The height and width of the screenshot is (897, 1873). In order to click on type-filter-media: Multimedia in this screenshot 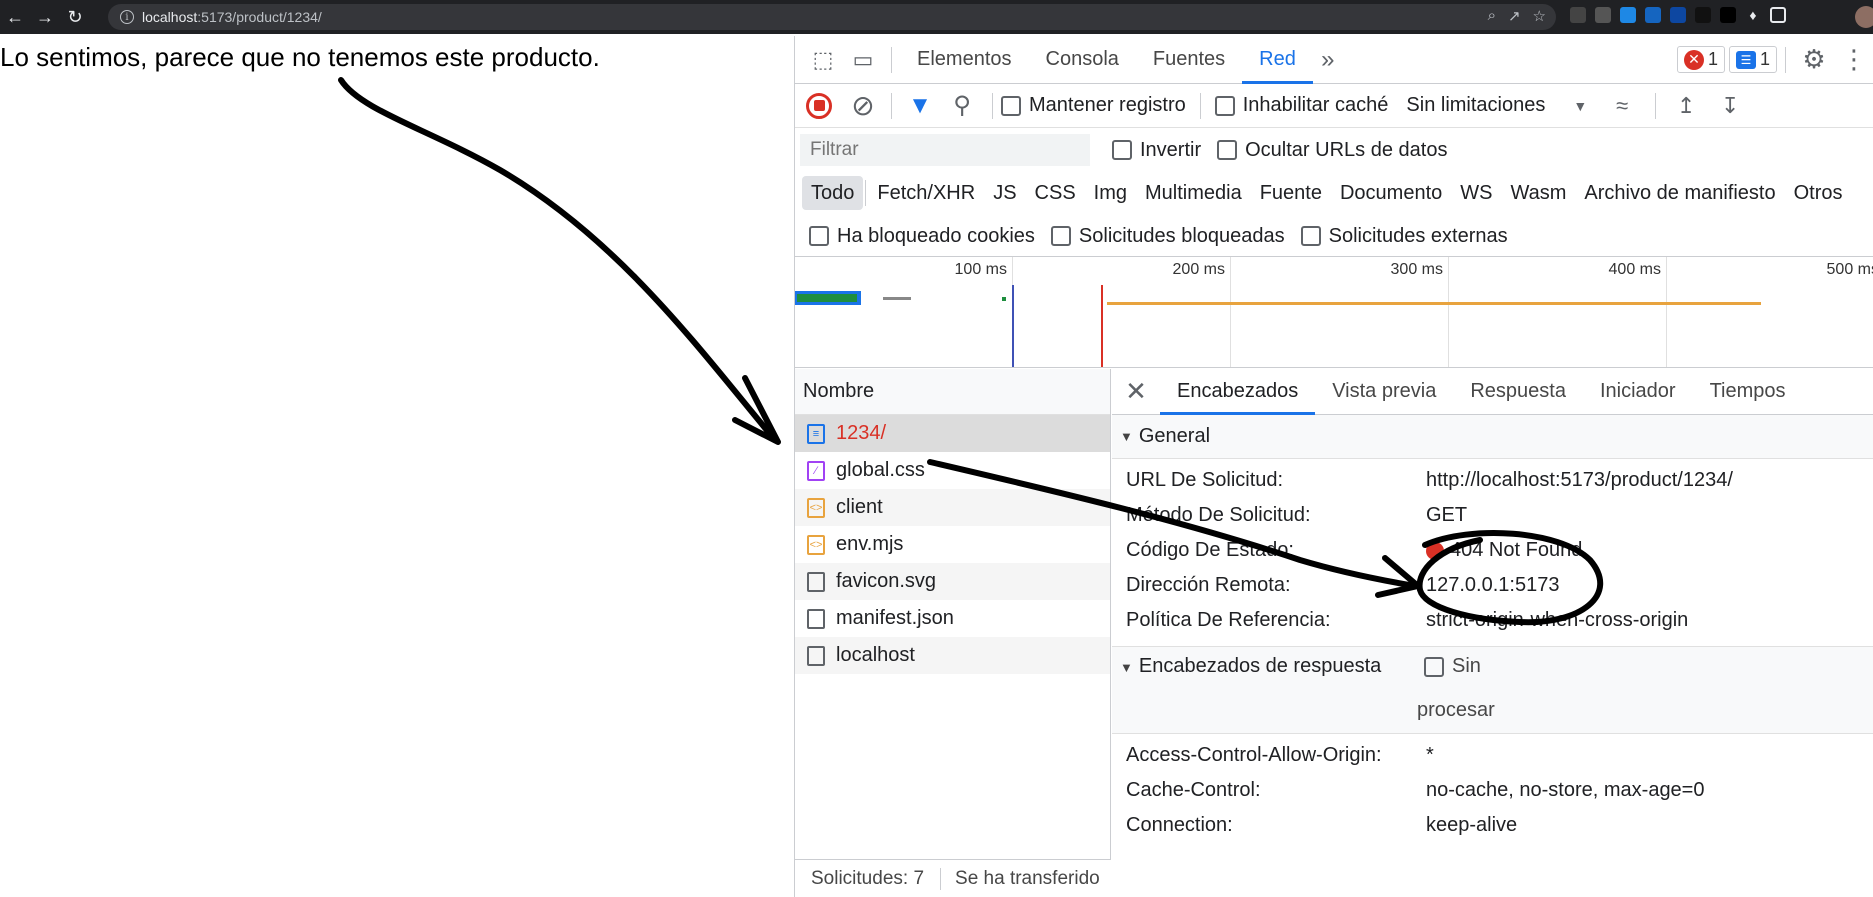, I will do `click(1193, 193)`.